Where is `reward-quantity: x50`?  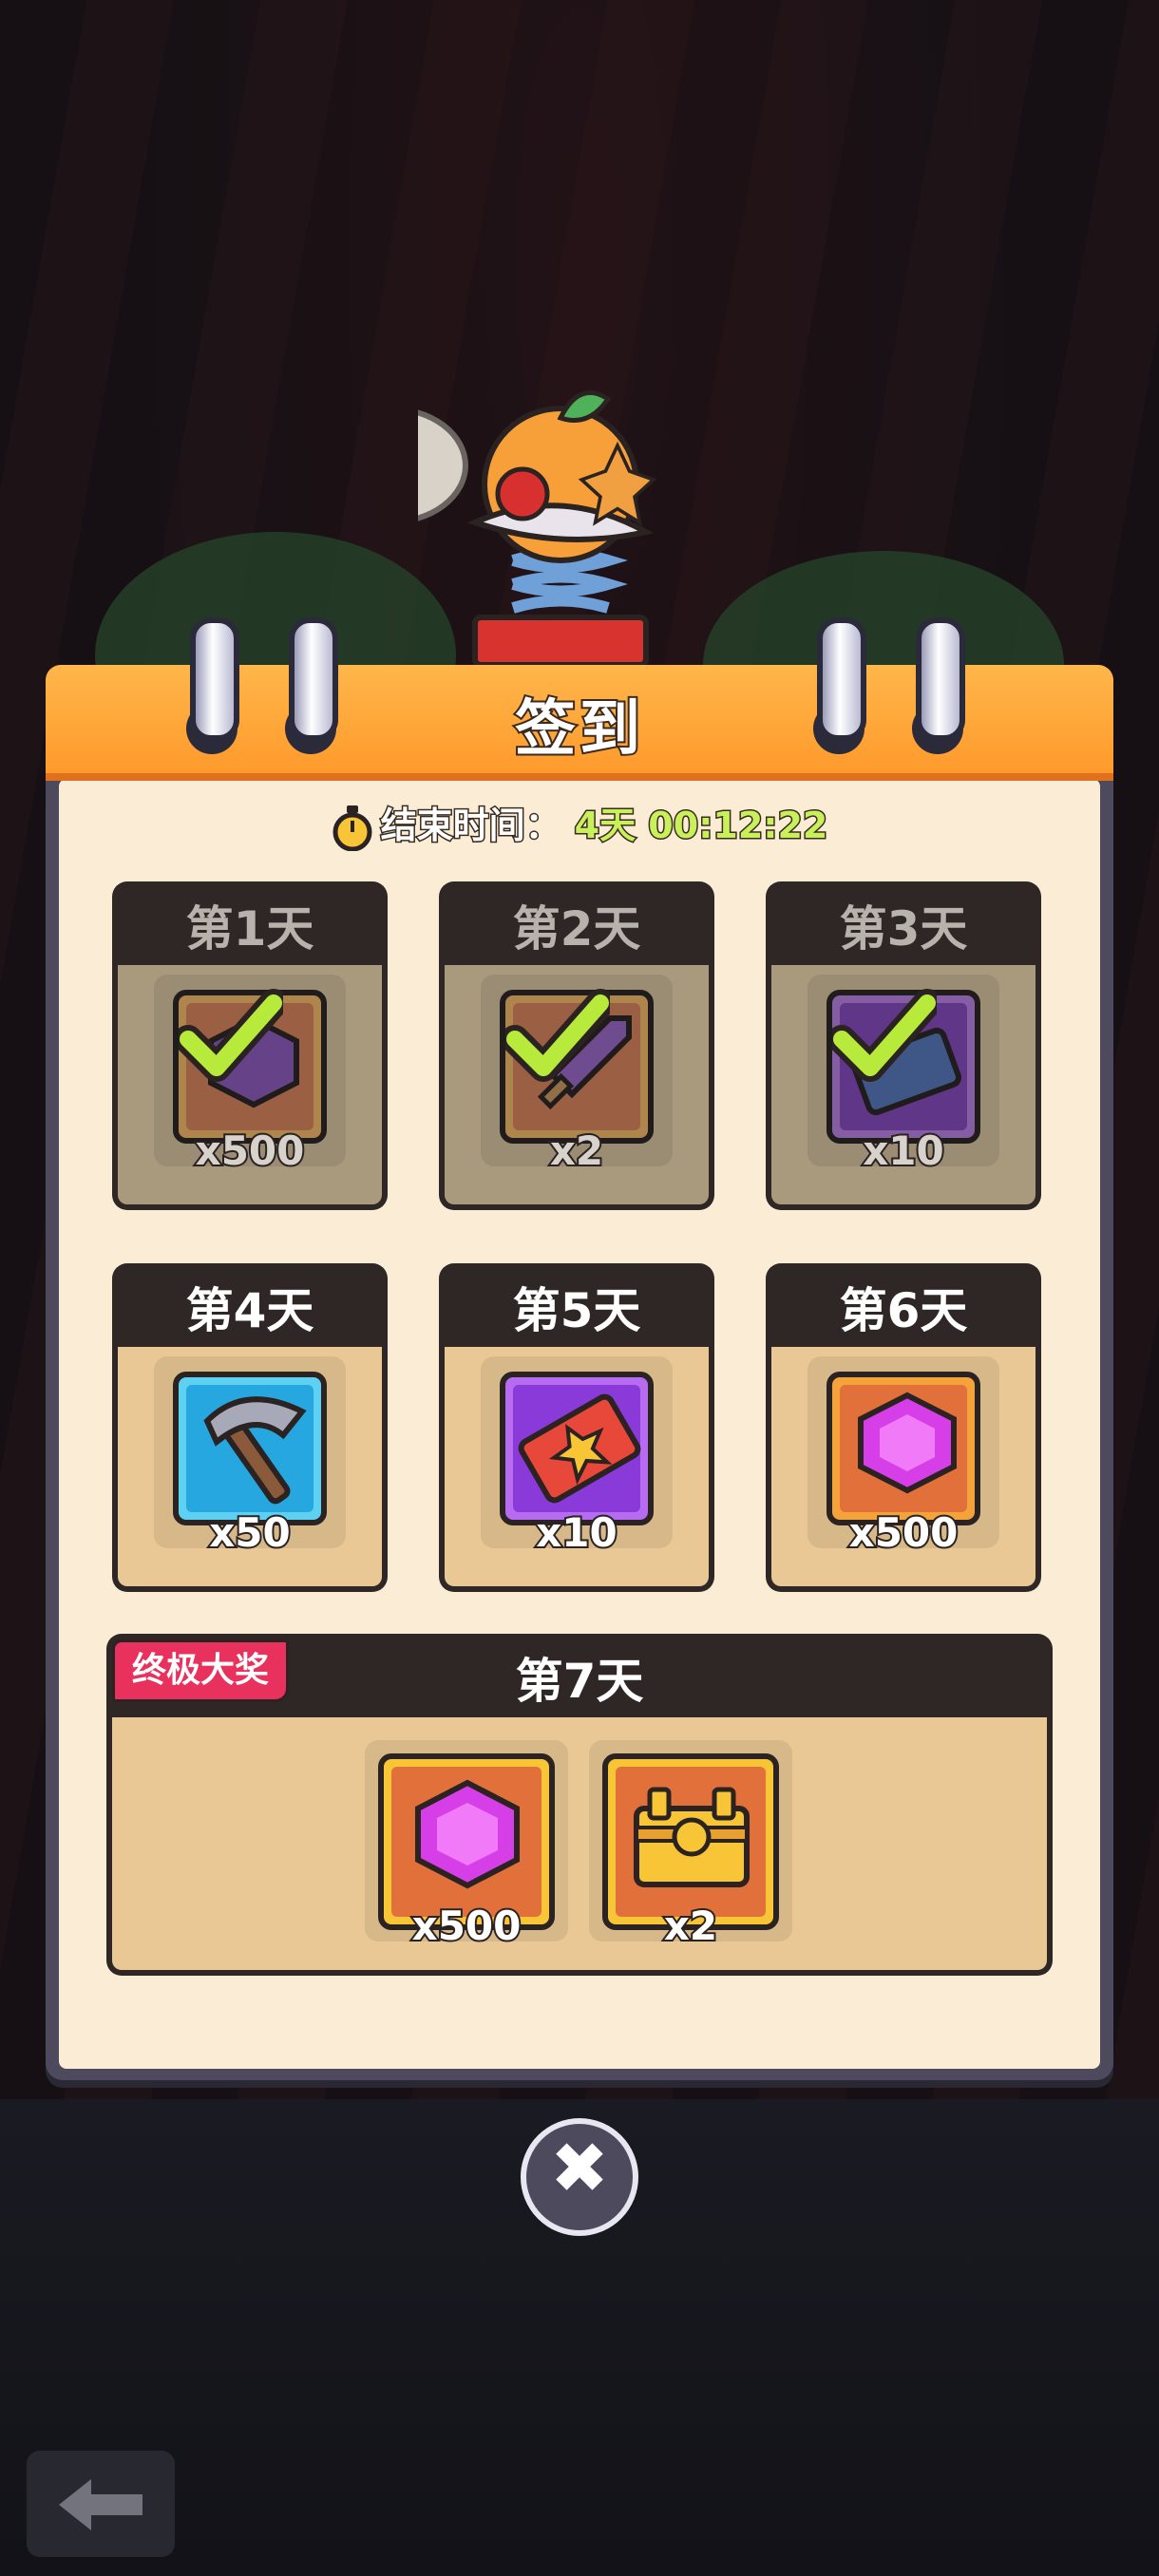
reward-quantity: x50 is located at coordinates (250, 1532).